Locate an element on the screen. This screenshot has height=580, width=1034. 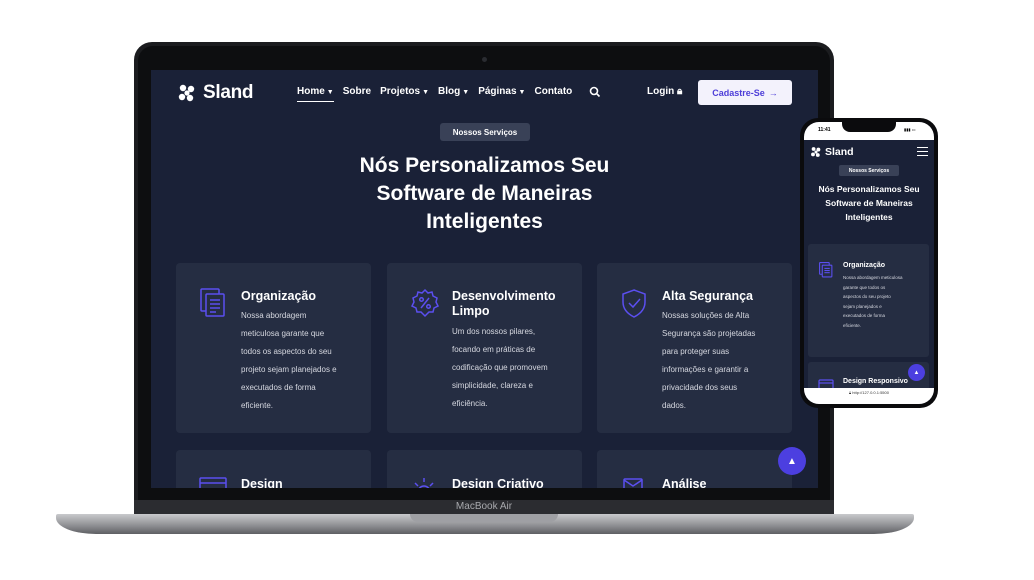
laptop-brand-label: MacBook Air is located at coordinates (484, 506).